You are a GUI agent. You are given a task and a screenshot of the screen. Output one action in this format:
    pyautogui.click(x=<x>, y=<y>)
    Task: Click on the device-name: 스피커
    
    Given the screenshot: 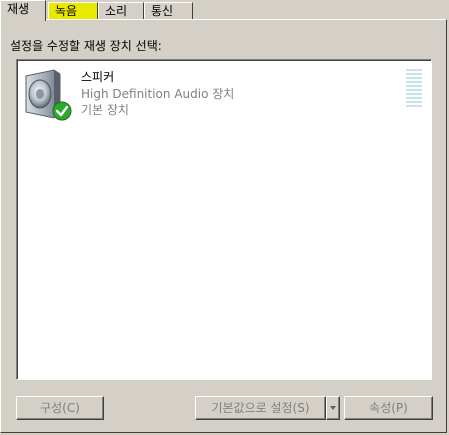 What is the action you would take?
    pyautogui.click(x=98, y=77)
    